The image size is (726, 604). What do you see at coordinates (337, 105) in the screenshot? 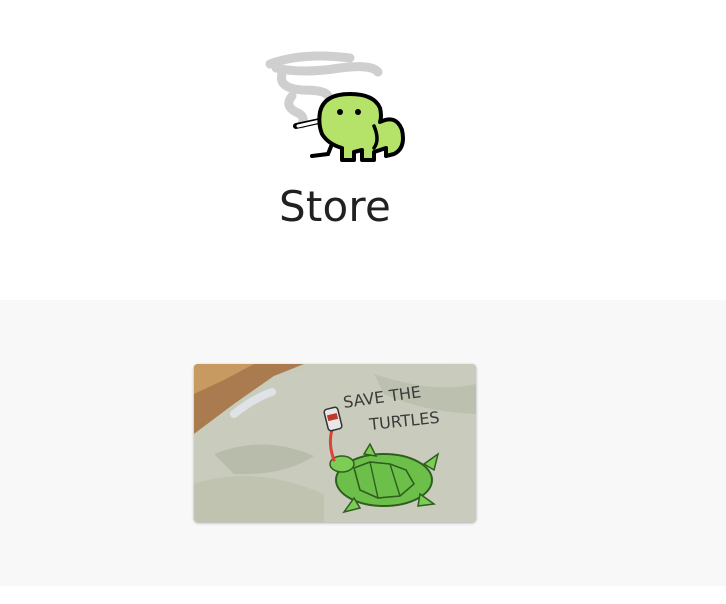
I see `smoking-frog-icon` at bounding box center [337, 105].